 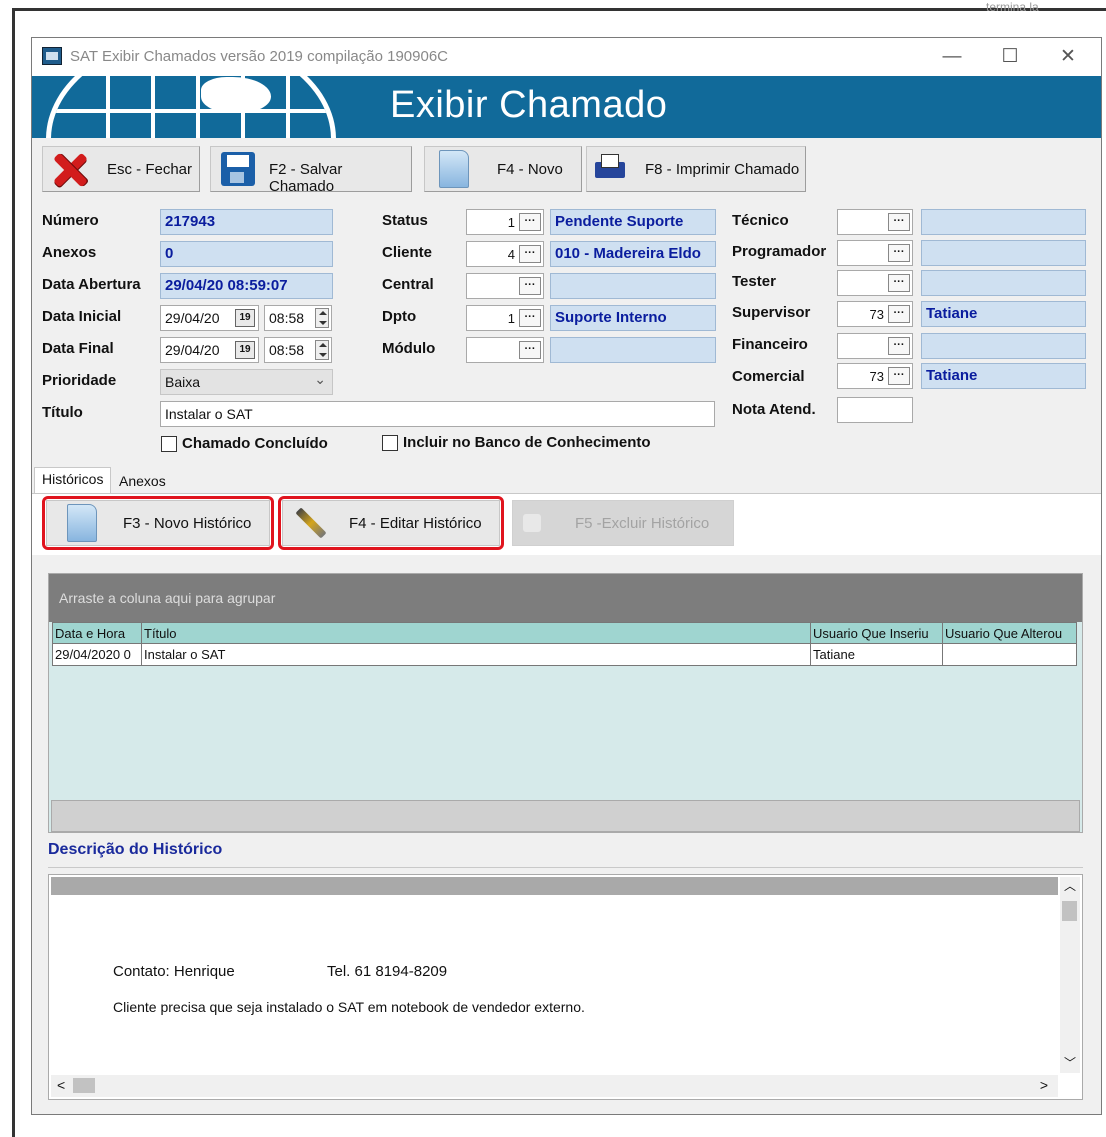 I want to click on tecnico-label: Técnico, so click(x=760, y=220).